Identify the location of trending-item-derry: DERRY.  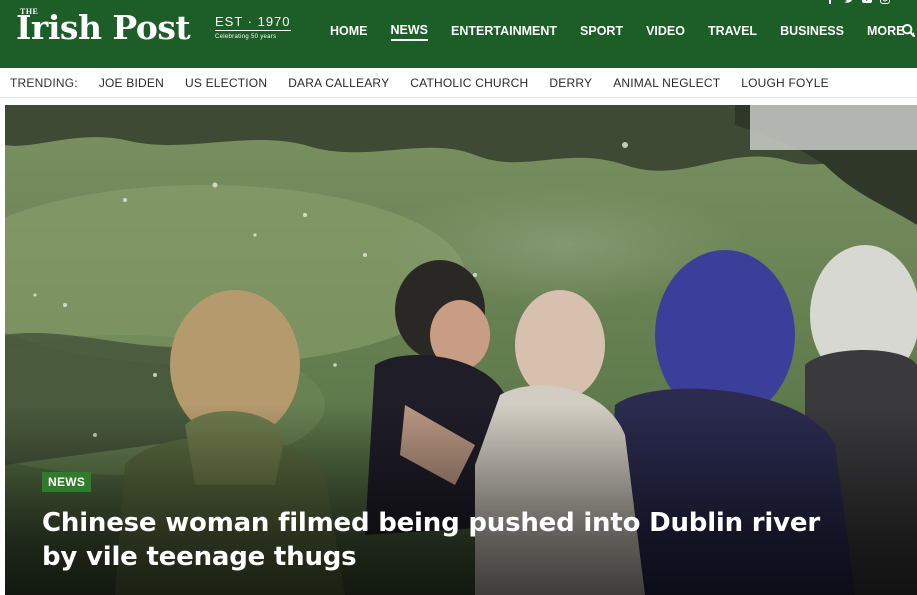
(570, 83).